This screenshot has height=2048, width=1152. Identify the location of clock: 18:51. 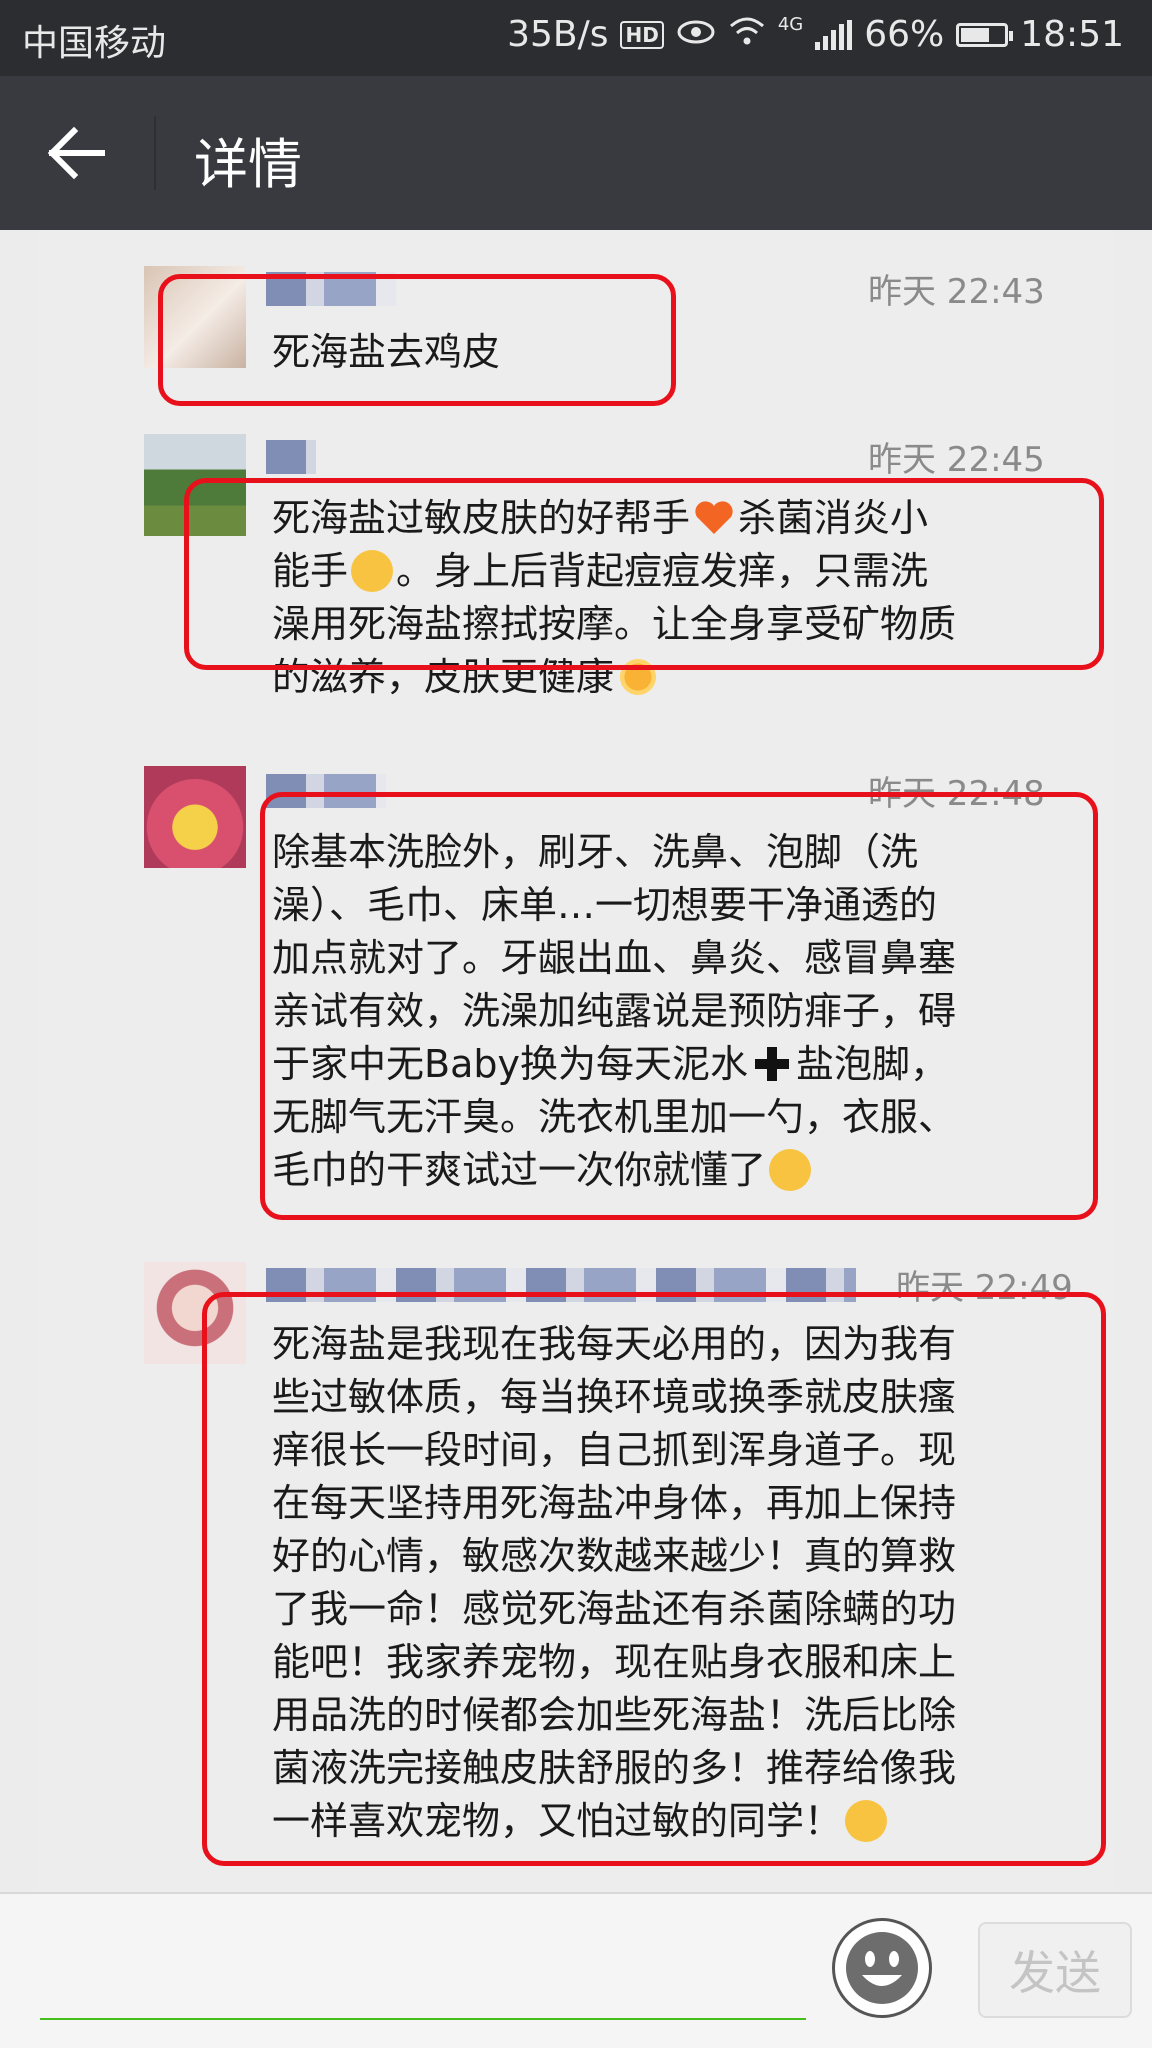
(1072, 34).